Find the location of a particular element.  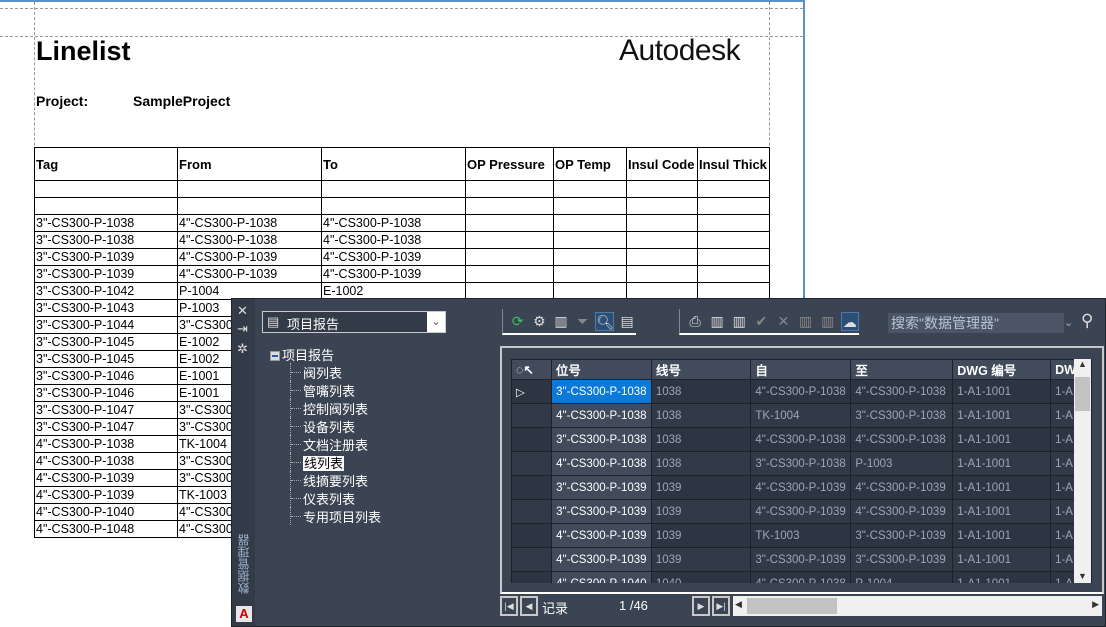

scroll-down-icon: ▼ is located at coordinates (1082, 576).